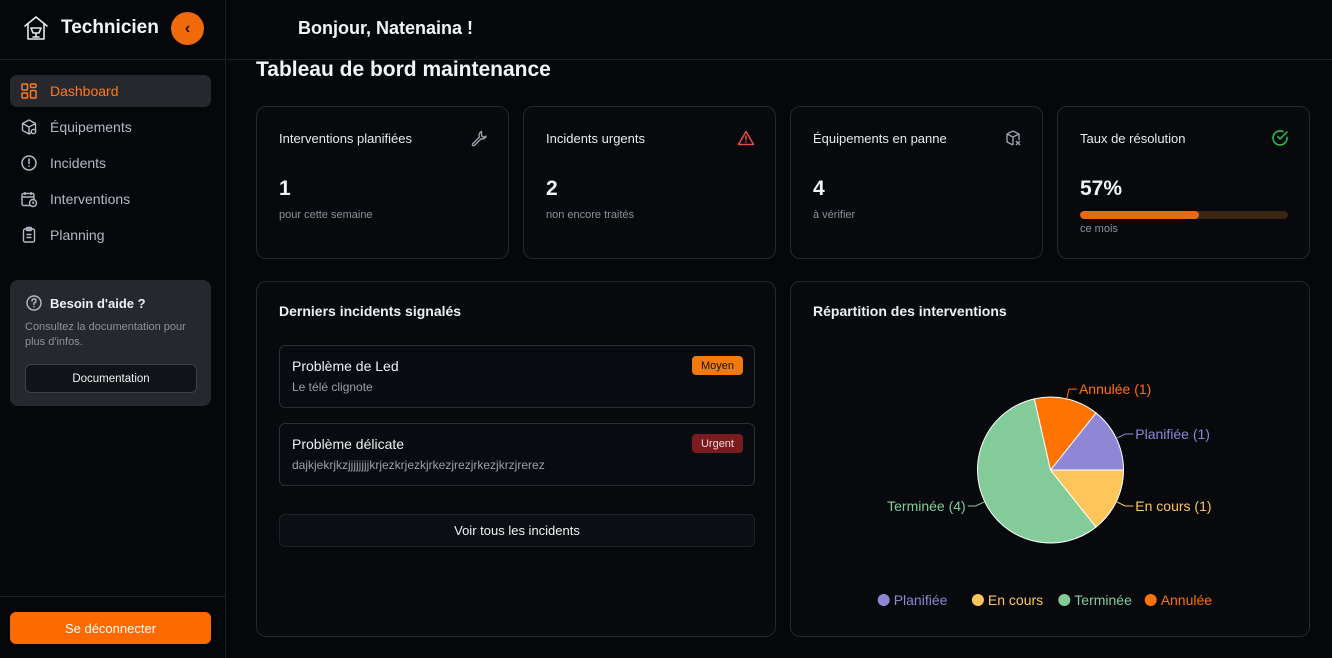  I want to click on legend-label: Terminée, so click(1103, 600).